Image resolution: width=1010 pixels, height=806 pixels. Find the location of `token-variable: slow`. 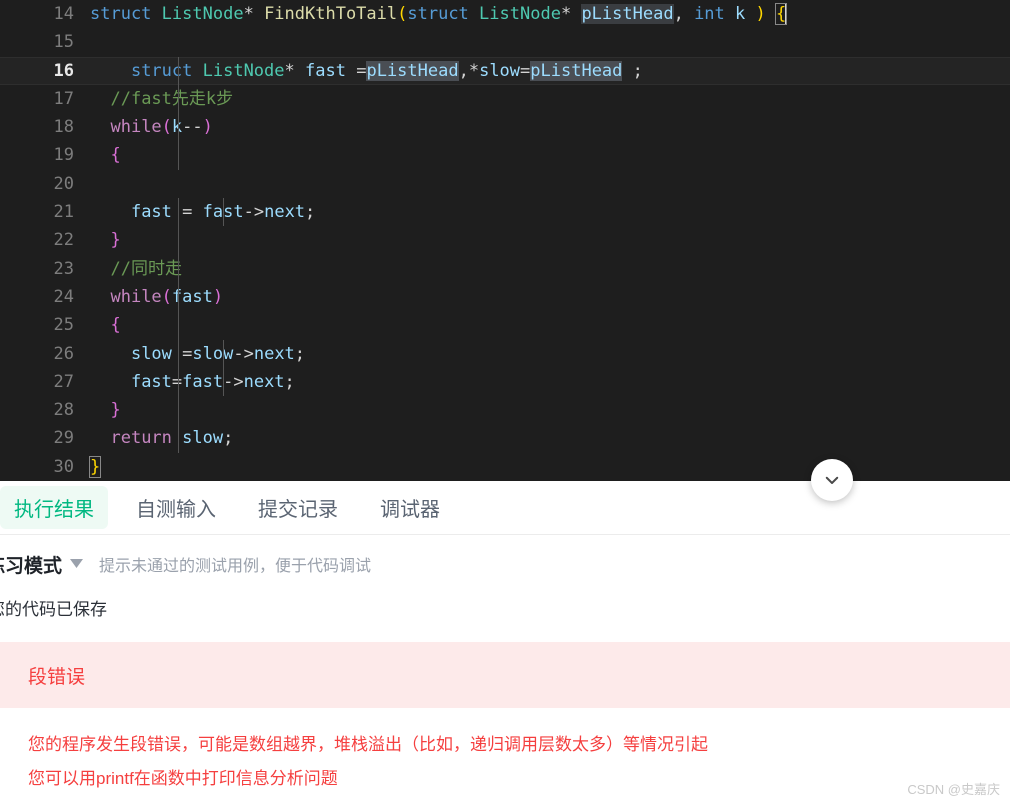

token-variable: slow is located at coordinates (203, 438).